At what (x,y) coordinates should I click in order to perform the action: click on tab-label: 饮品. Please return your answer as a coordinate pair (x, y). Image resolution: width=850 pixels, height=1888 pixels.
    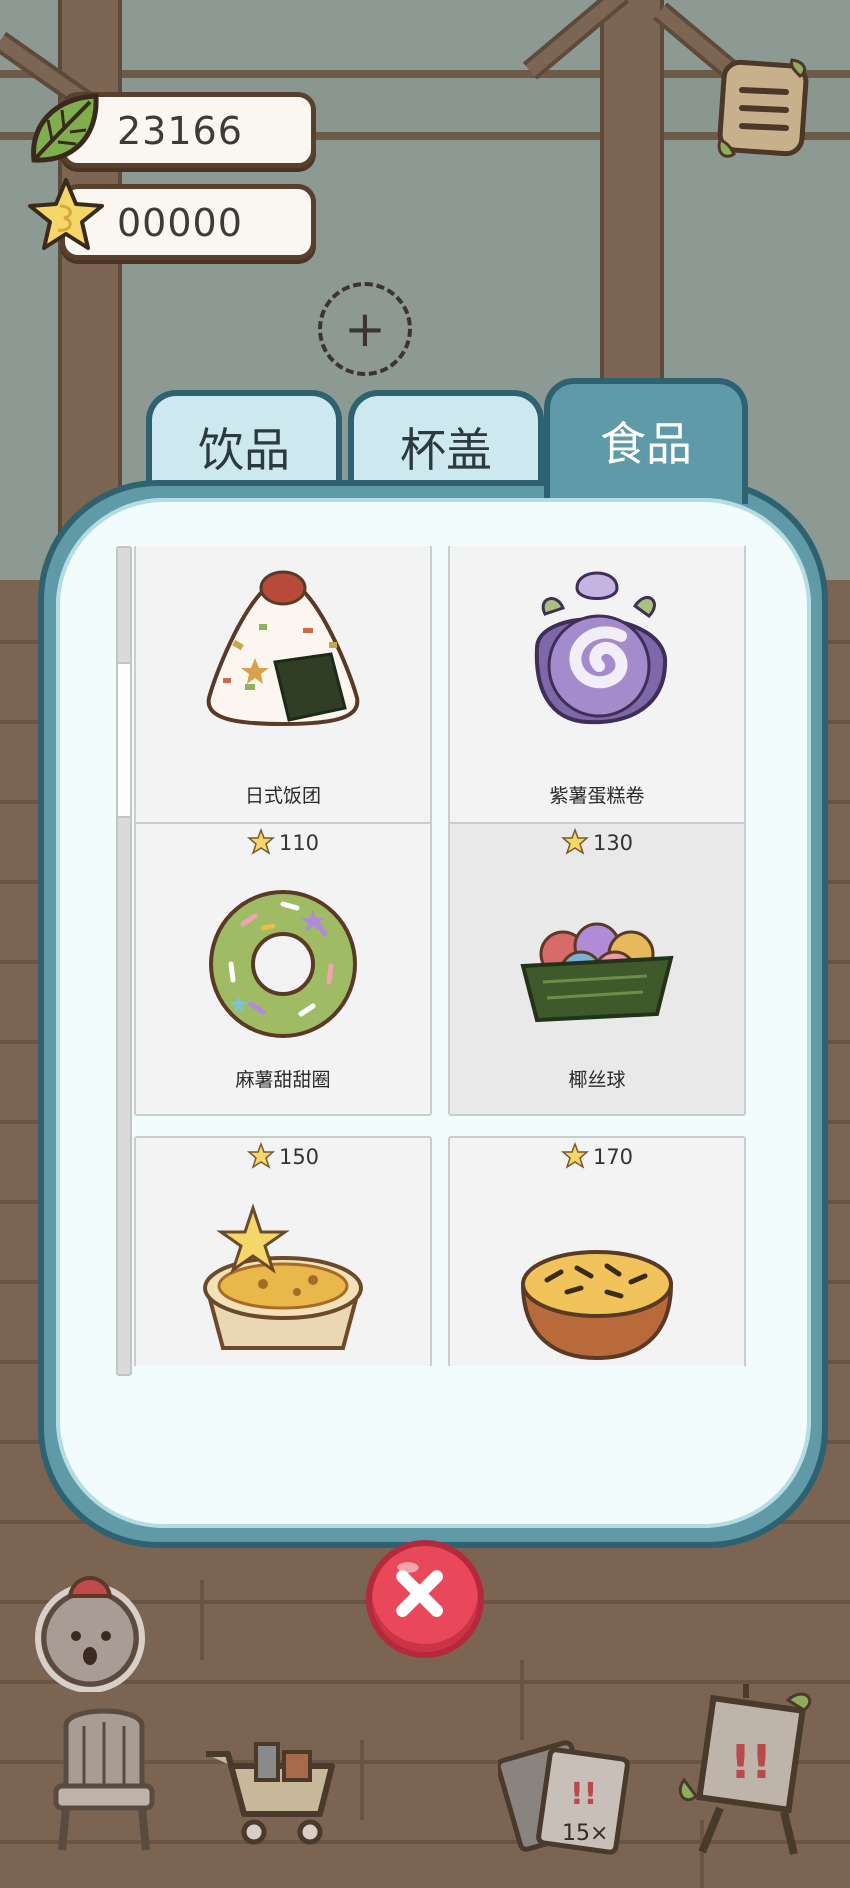
    Looking at the image, I should click on (244, 450).